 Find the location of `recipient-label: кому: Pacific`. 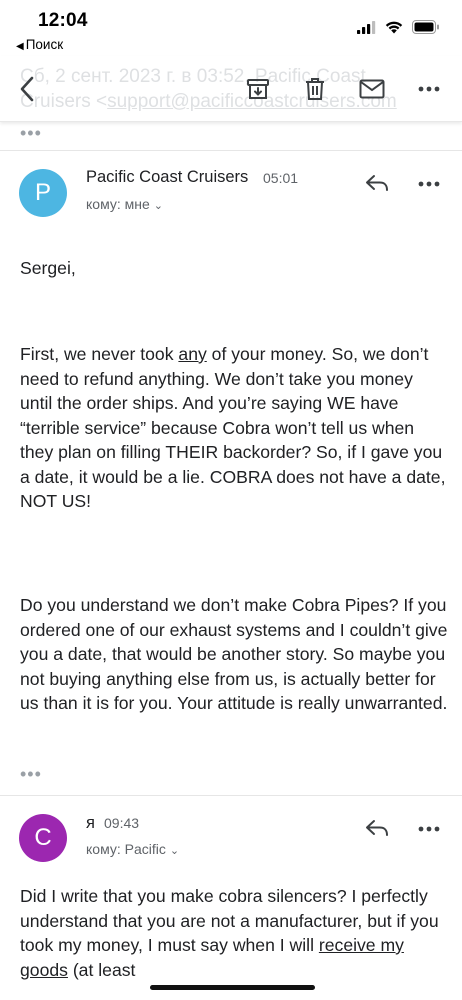

recipient-label: кому: Pacific is located at coordinates (126, 849).